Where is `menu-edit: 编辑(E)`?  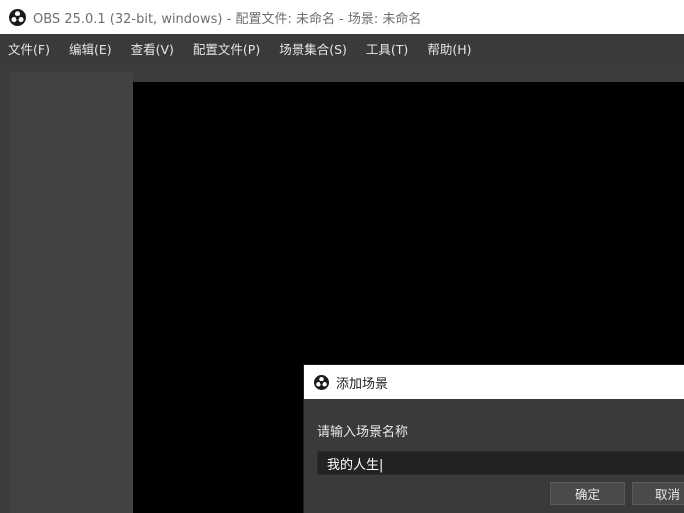
menu-edit: 编辑(E) is located at coordinates (90, 48).